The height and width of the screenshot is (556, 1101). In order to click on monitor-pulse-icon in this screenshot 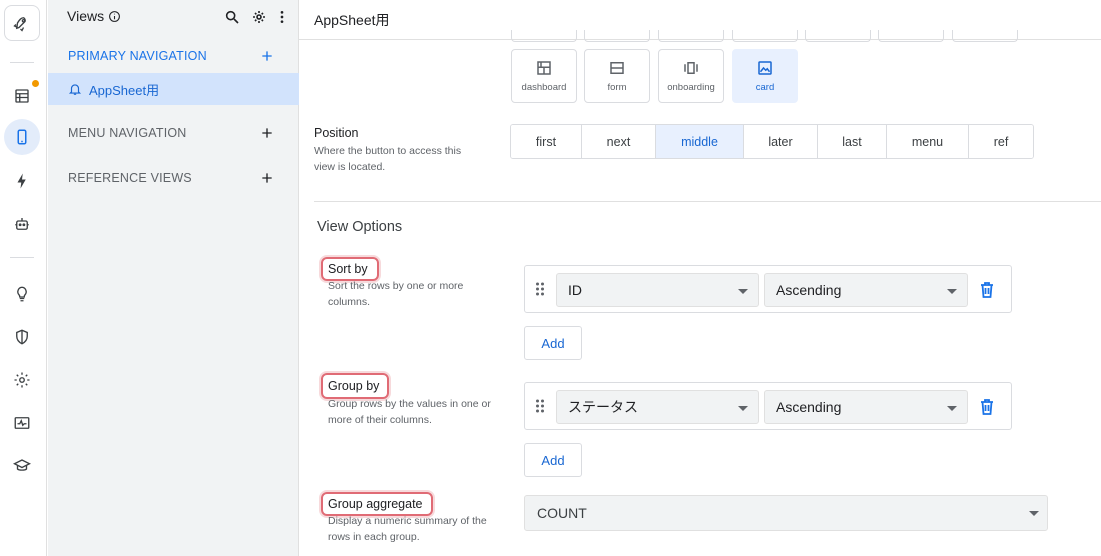, I will do `click(22, 423)`.